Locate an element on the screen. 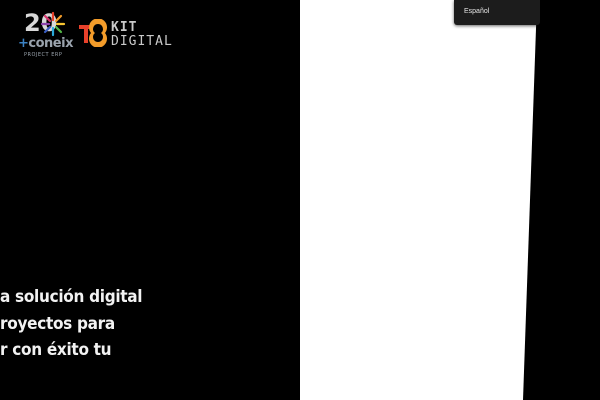 The height and width of the screenshot is (400, 600). language-dropdown: Español is located at coordinates (497, 12).